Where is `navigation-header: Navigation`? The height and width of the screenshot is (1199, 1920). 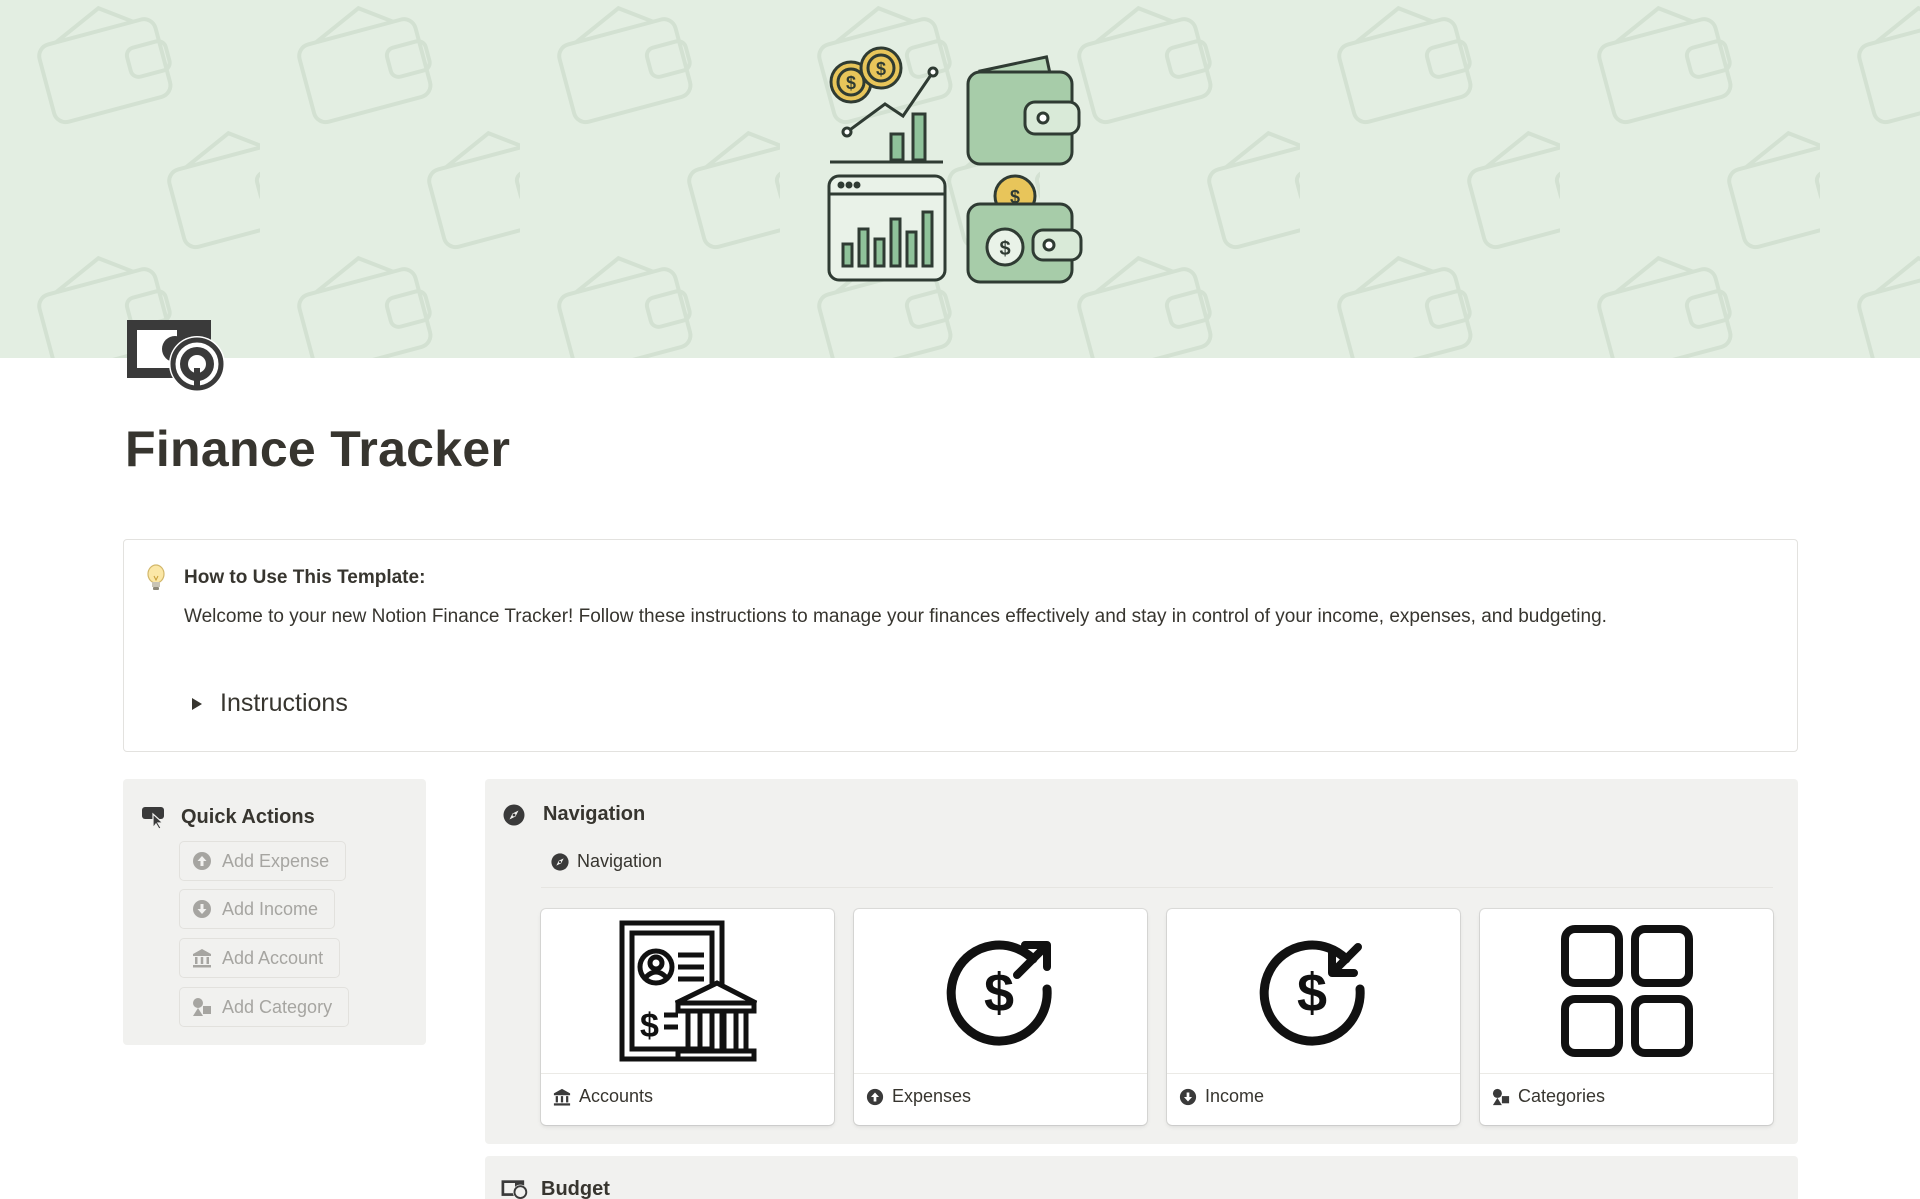
navigation-header: Navigation is located at coordinates (574, 814).